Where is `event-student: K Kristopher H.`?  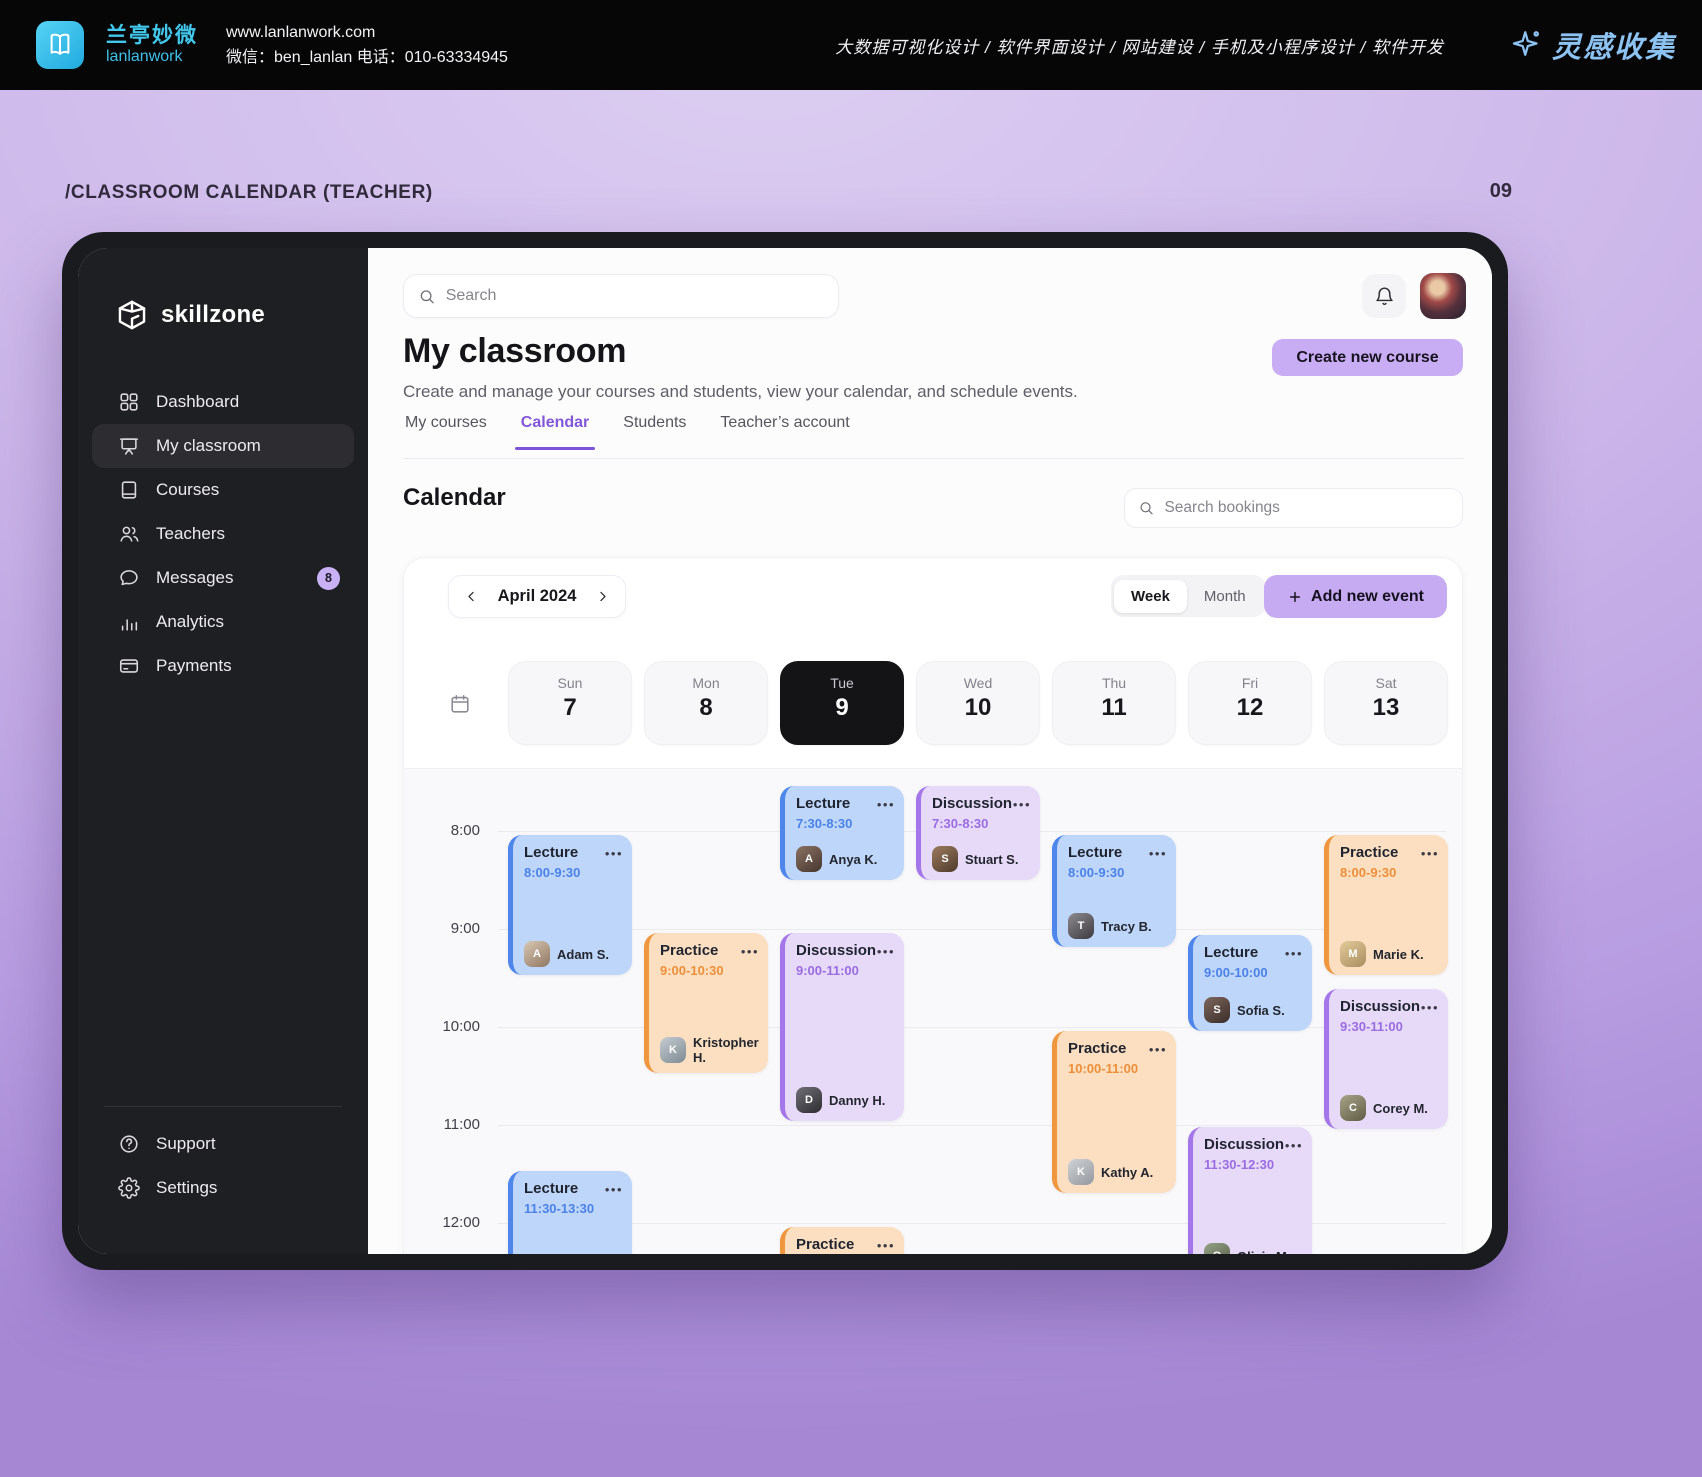 event-student: K Kristopher H. is located at coordinates (709, 1050).